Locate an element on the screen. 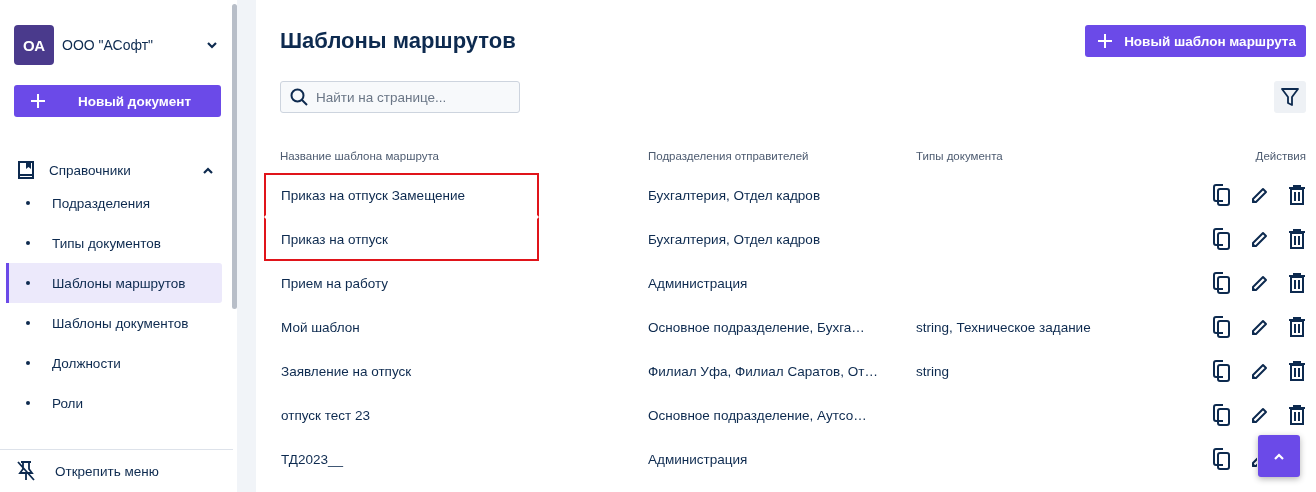 The width and height of the screenshot is (1316, 492). sidebar-item: Должности is located at coordinates (114, 363).